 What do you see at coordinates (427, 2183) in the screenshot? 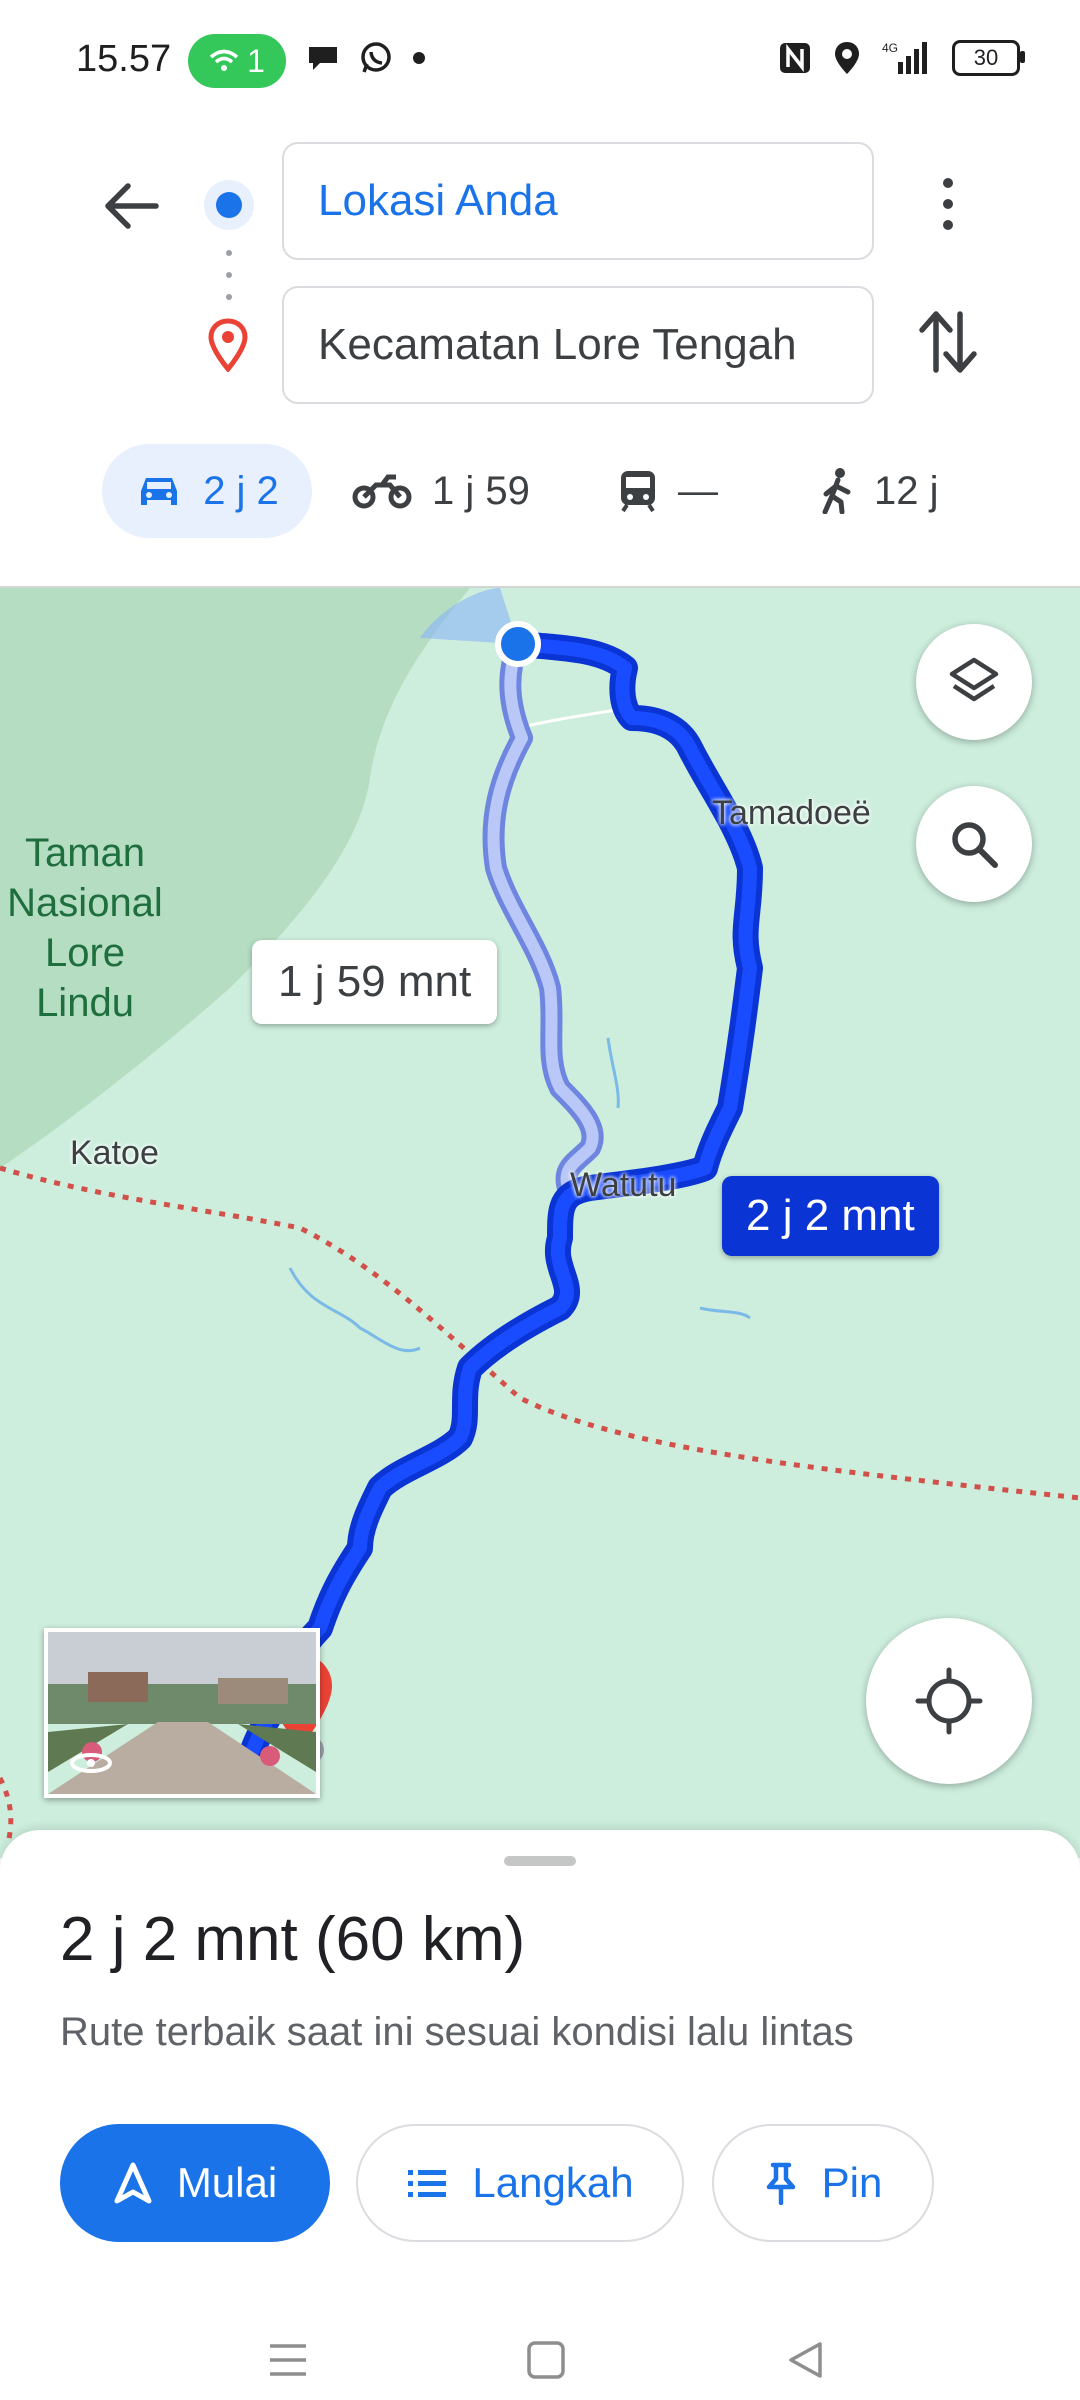
I see `list-icon` at bounding box center [427, 2183].